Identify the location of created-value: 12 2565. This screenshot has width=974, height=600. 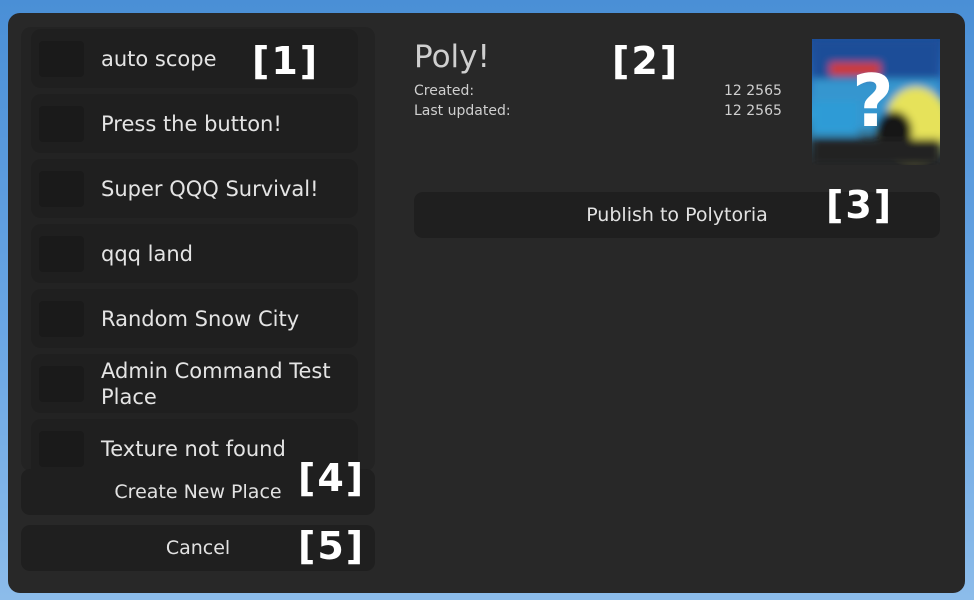
(753, 91).